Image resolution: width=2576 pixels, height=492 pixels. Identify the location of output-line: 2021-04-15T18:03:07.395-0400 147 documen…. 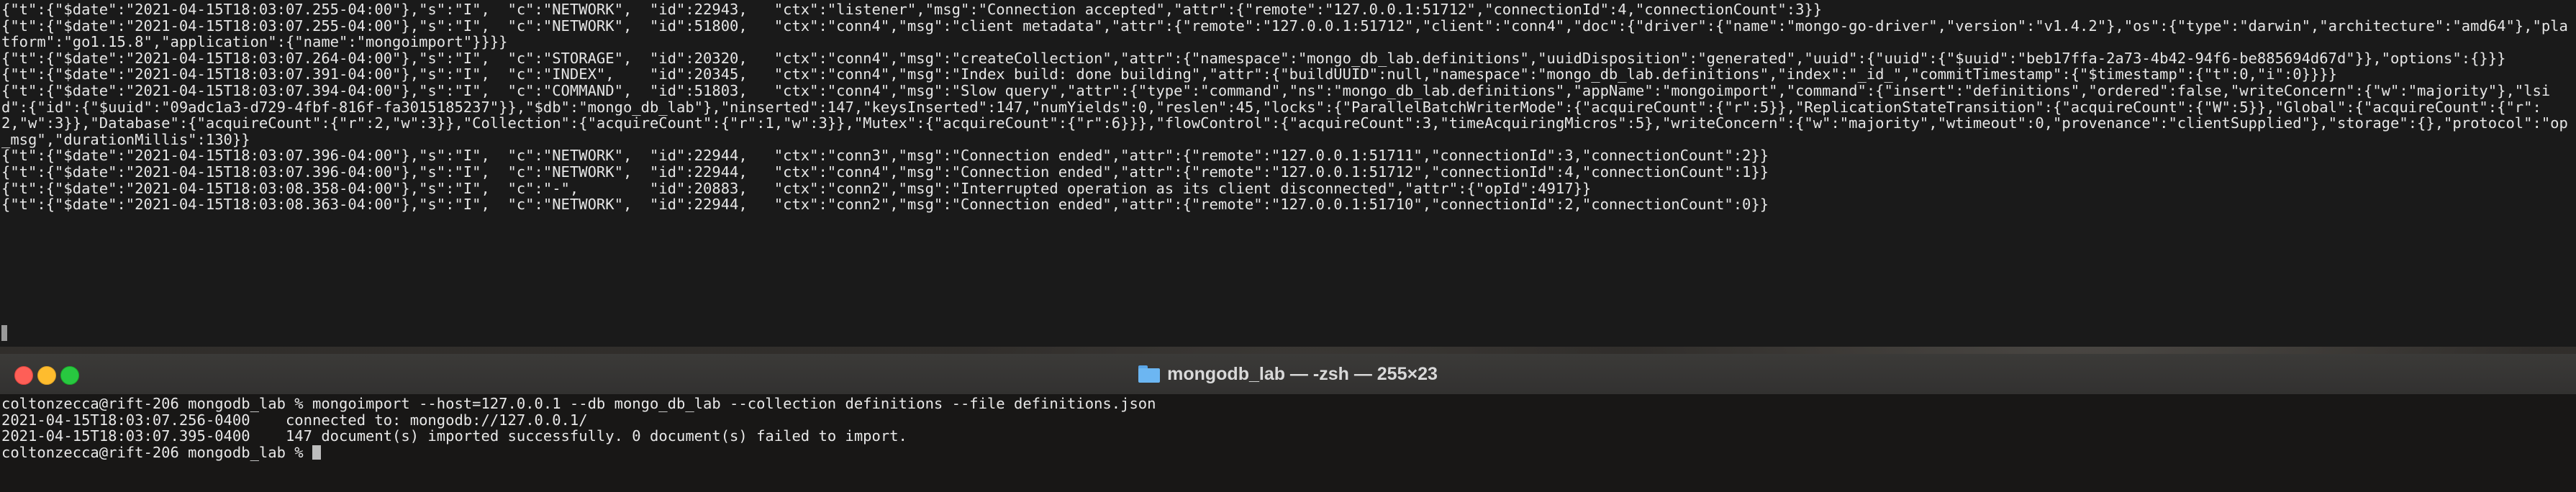
(454, 436).